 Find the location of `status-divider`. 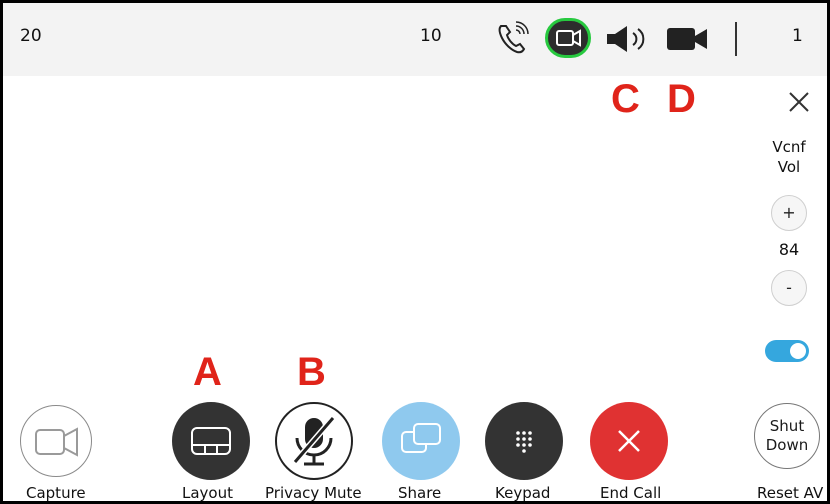

status-divider is located at coordinates (736, 39).